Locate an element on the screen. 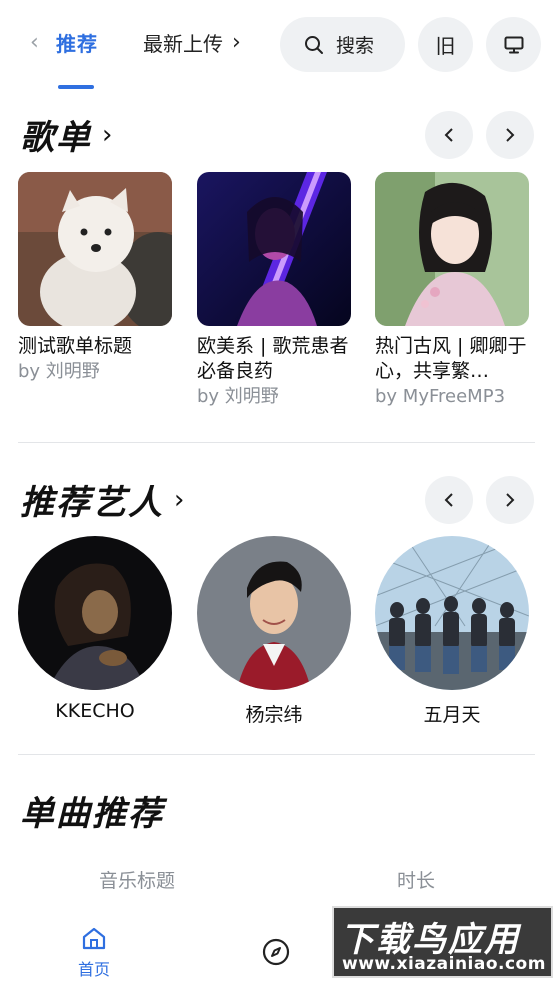  old-version-label: 旧 is located at coordinates (445, 46).